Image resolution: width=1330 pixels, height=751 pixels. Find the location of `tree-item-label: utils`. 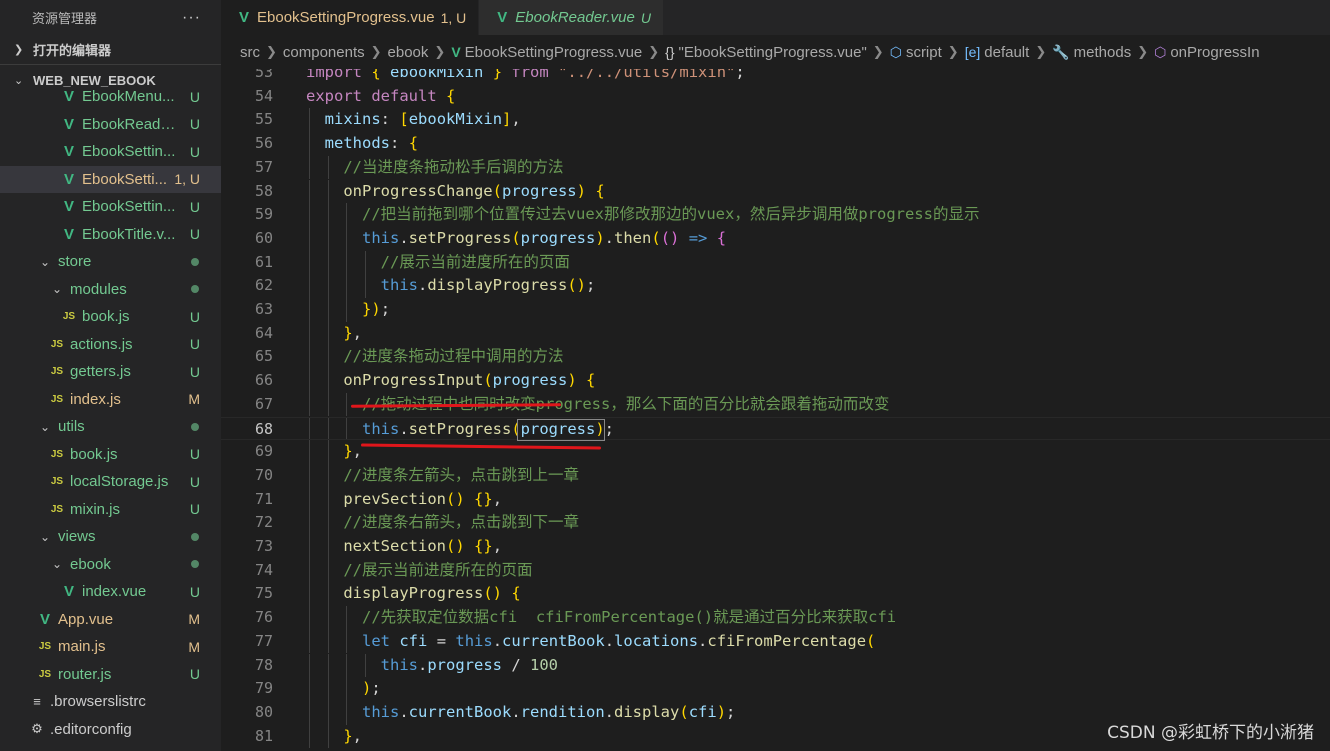

tree-item-label: utils is located at coordinates (71, 427).